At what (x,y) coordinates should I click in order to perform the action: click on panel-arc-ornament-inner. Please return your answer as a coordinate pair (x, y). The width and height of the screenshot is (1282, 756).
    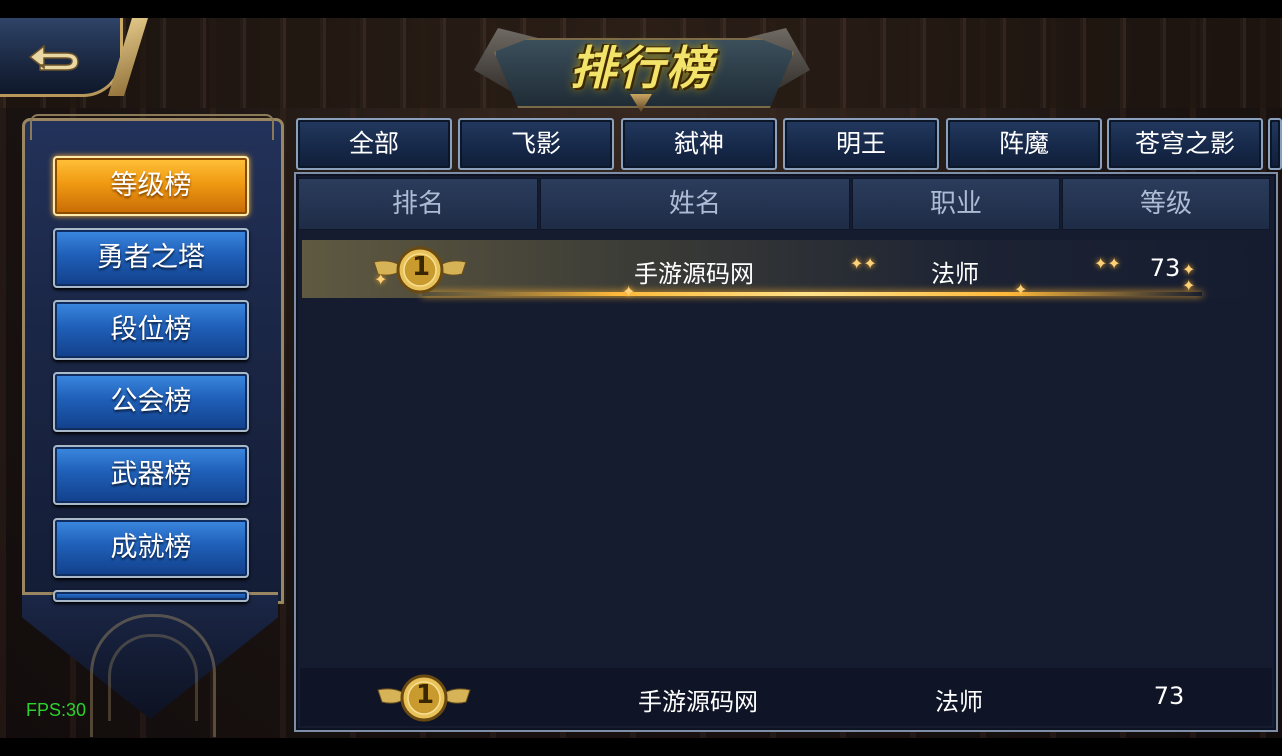
    Looking at the image, I should click on (153, 677).